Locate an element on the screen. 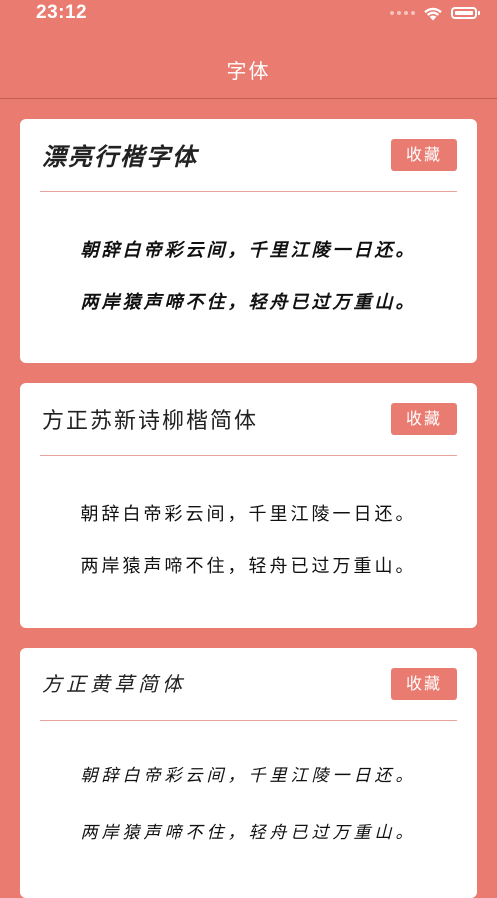  status-time: 23:12 is located at coordinates (62, 12).